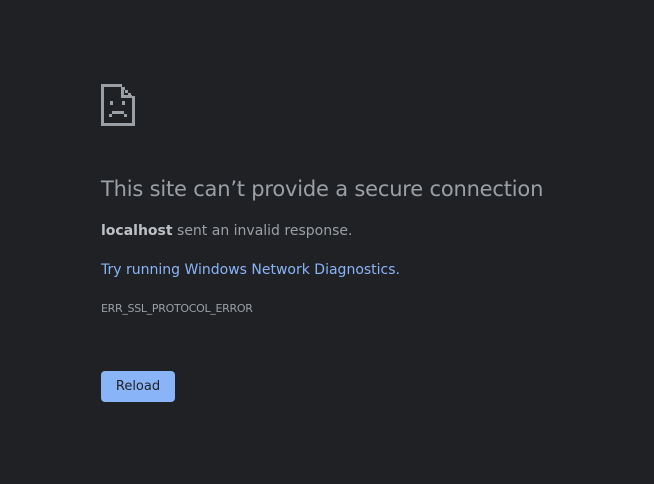  Describe the element at coordinates (138, 386) in the screenshot. I see `reload-button: Reload` at that location.